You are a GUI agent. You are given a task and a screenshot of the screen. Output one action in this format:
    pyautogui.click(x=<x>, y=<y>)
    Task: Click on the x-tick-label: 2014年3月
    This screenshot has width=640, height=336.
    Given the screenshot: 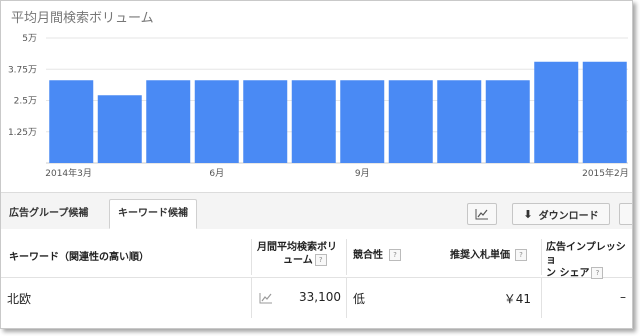 What is the action you would take?
    pyautogui.click(x=68, y=173)
    